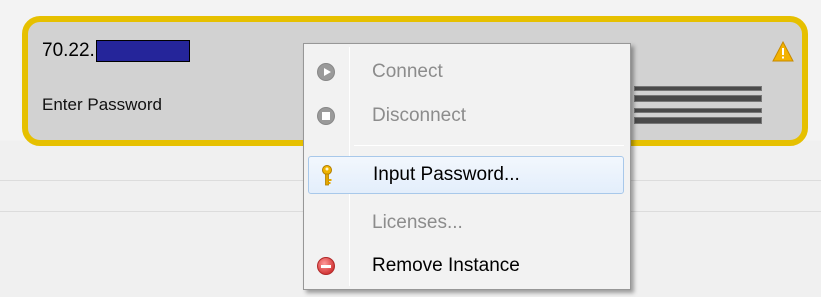  What do you see at coordinates (466, 72) in the screenshot?
I see `menu-item-connect: Connect` at bounding box center [466, 72].